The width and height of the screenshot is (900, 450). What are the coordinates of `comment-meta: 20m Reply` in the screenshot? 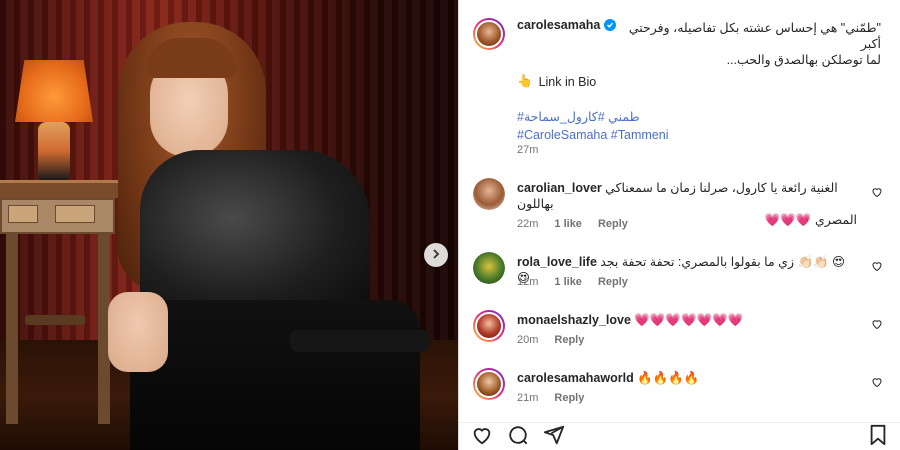 It's located at (550, 340).